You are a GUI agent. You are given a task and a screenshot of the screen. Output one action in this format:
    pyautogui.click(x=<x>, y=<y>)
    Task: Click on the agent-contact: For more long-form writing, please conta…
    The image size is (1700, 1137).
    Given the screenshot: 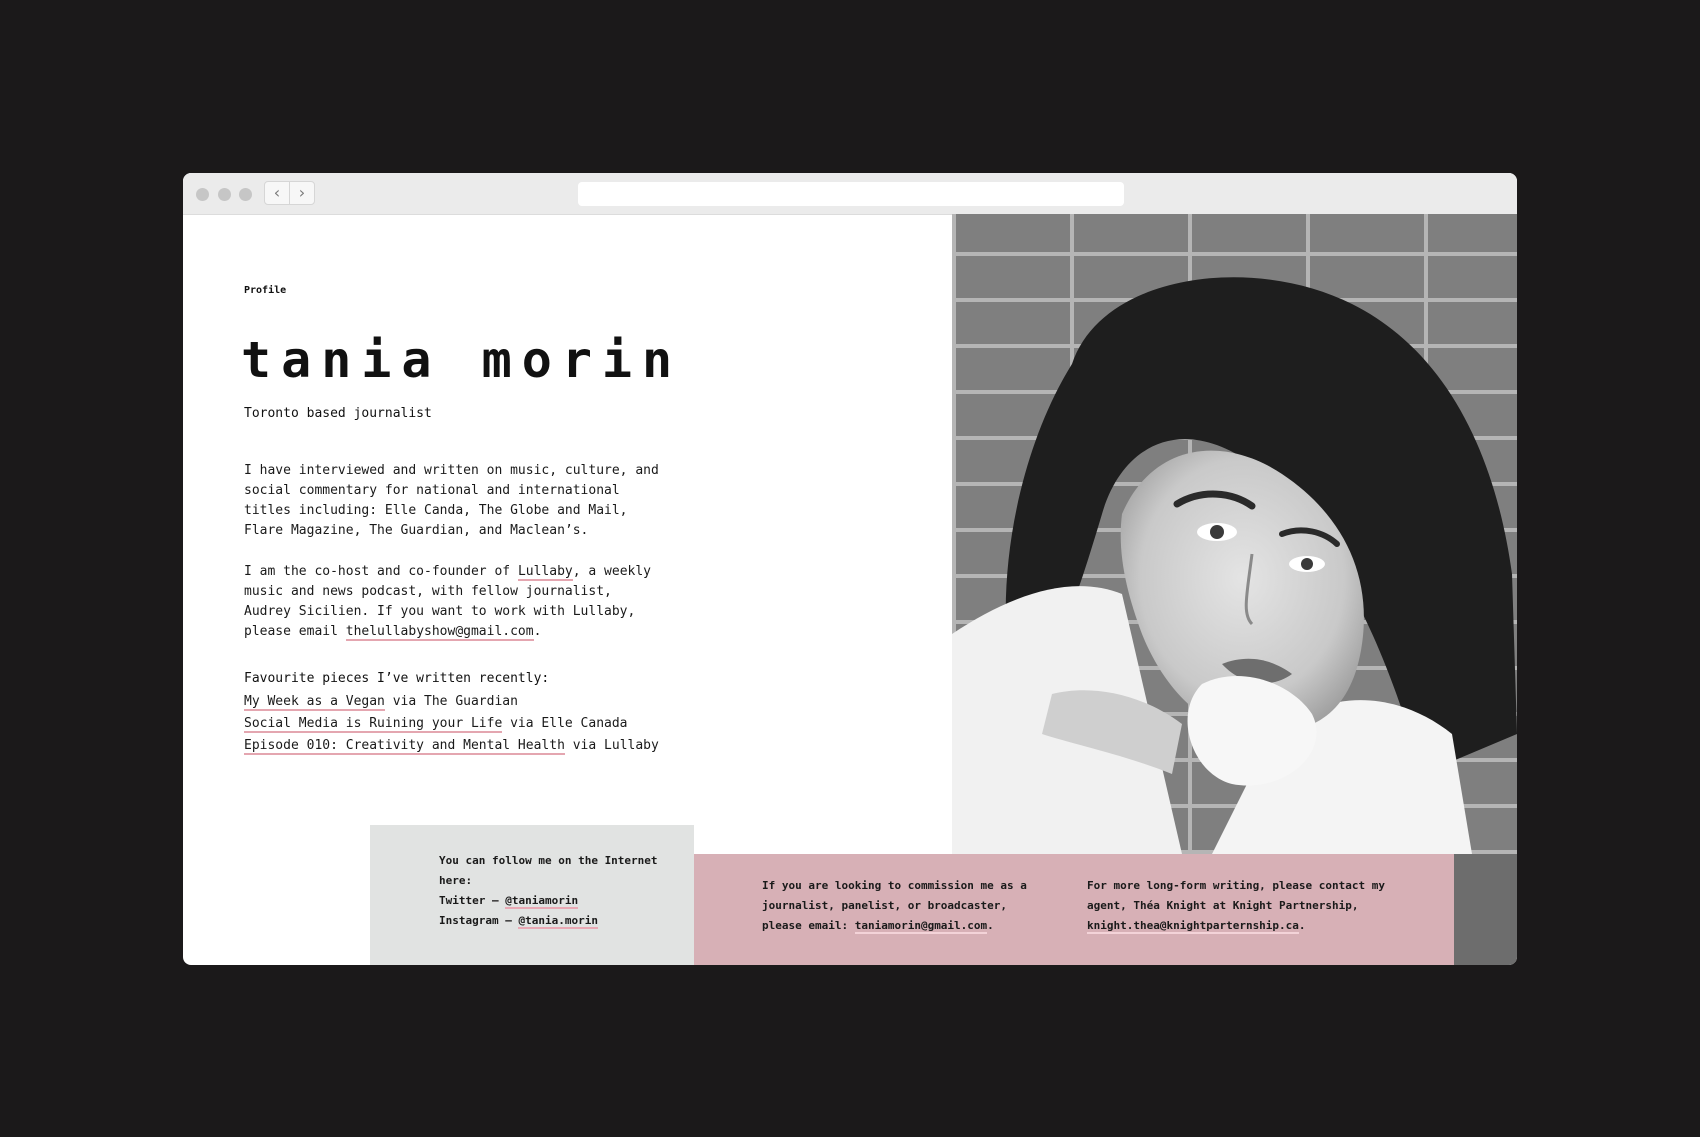 What is the action you would take?
    pyautogui.click(x=1247, y=906)
    